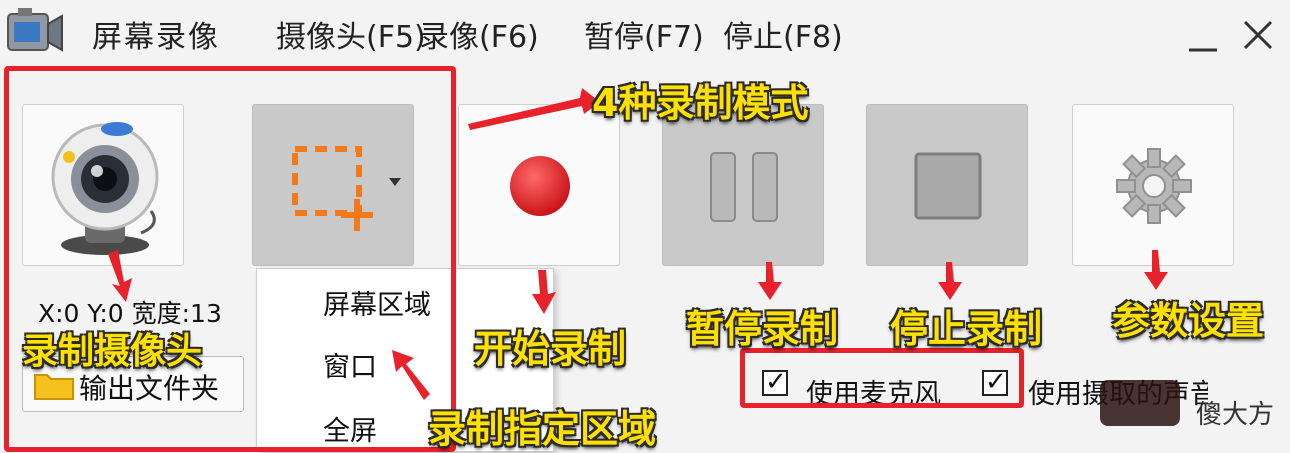  Describe the element at coordinates (544, 292) in the screenshot. I see `arrow-start` at that location.